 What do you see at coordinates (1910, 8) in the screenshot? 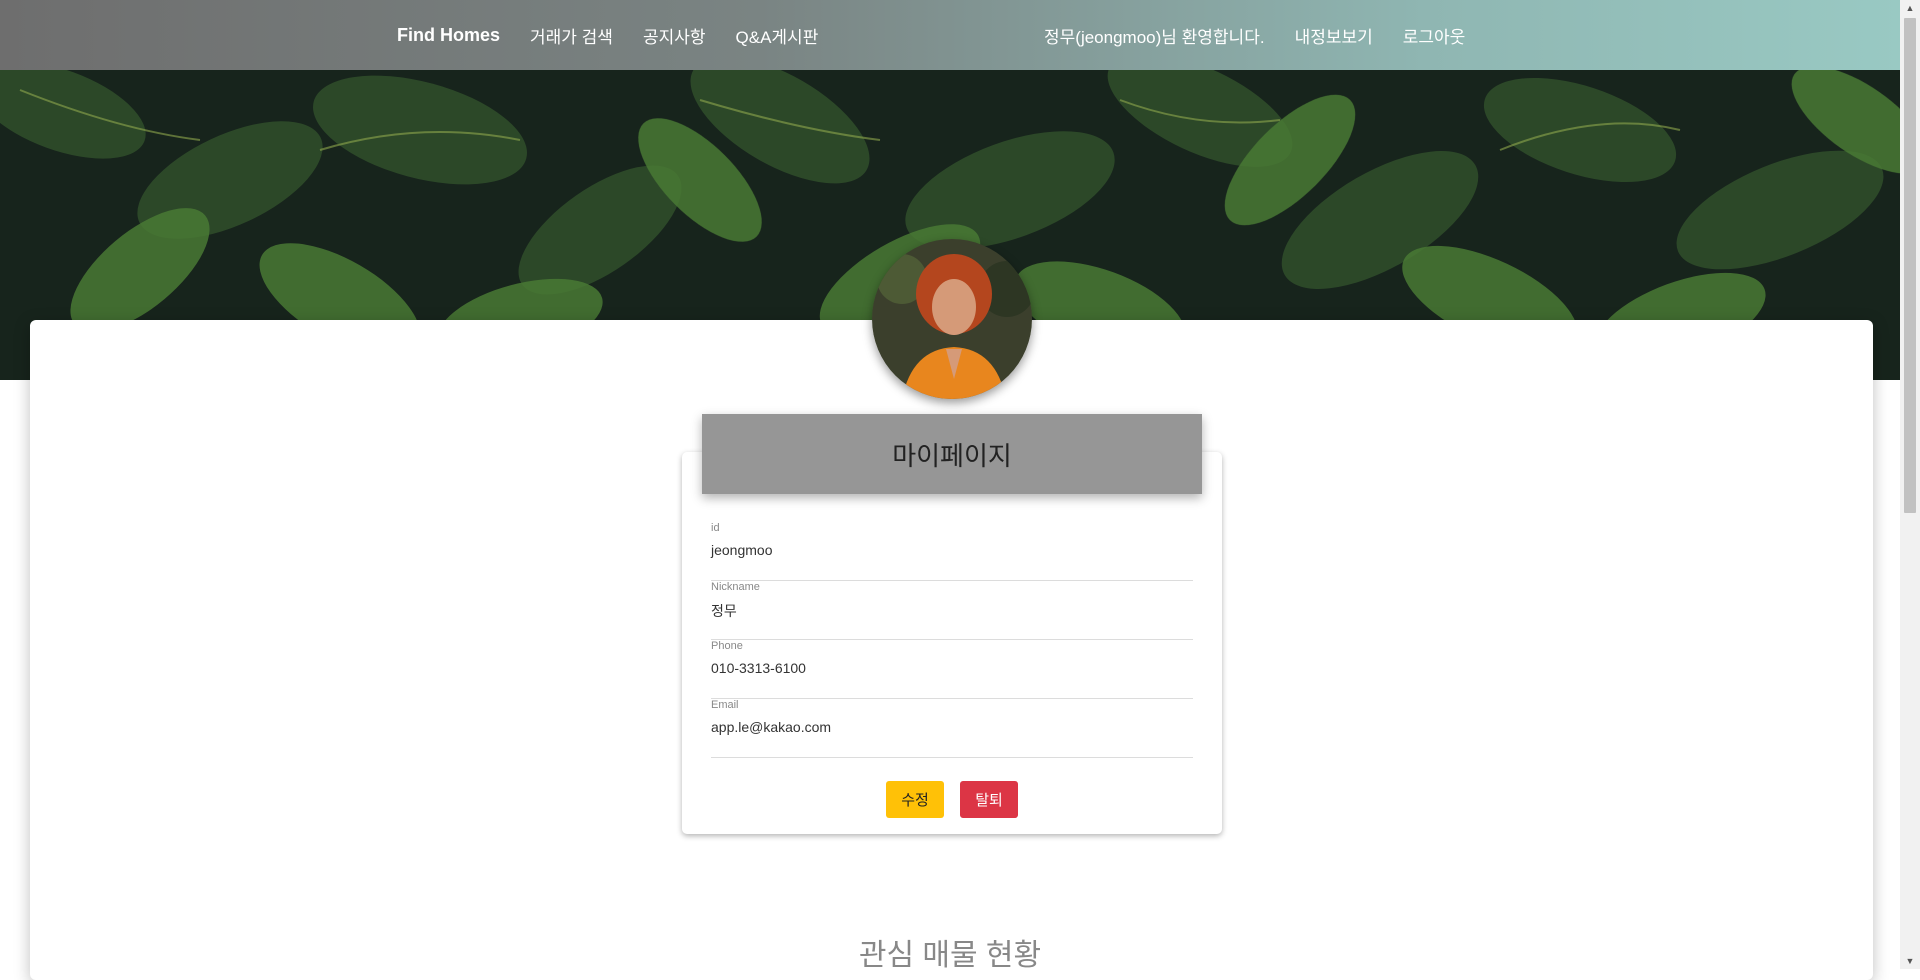
I see `scroll-up-arrow-icon: ▲` at bounding box center [1910, 8].